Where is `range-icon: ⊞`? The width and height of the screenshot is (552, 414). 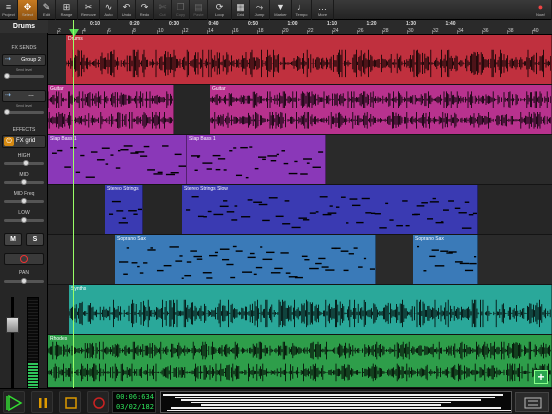
range-icon: ⊞ is located at coordinates (66, 7).